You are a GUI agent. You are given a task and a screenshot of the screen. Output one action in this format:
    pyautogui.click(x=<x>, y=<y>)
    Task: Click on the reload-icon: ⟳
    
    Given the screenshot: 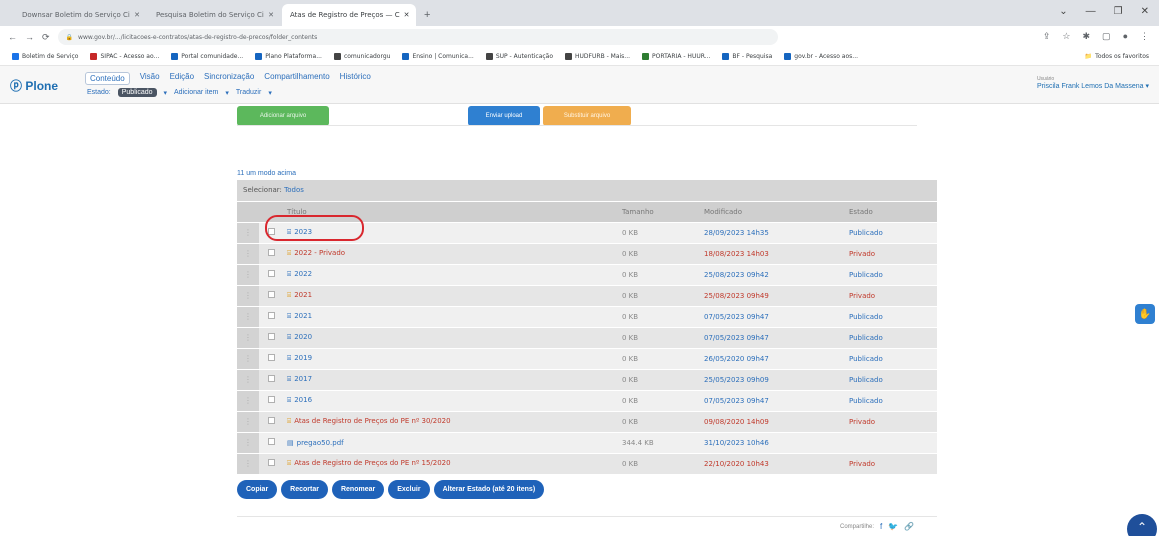 What is the action you would take?
    pyautogui.click(x=46, y=37)
    